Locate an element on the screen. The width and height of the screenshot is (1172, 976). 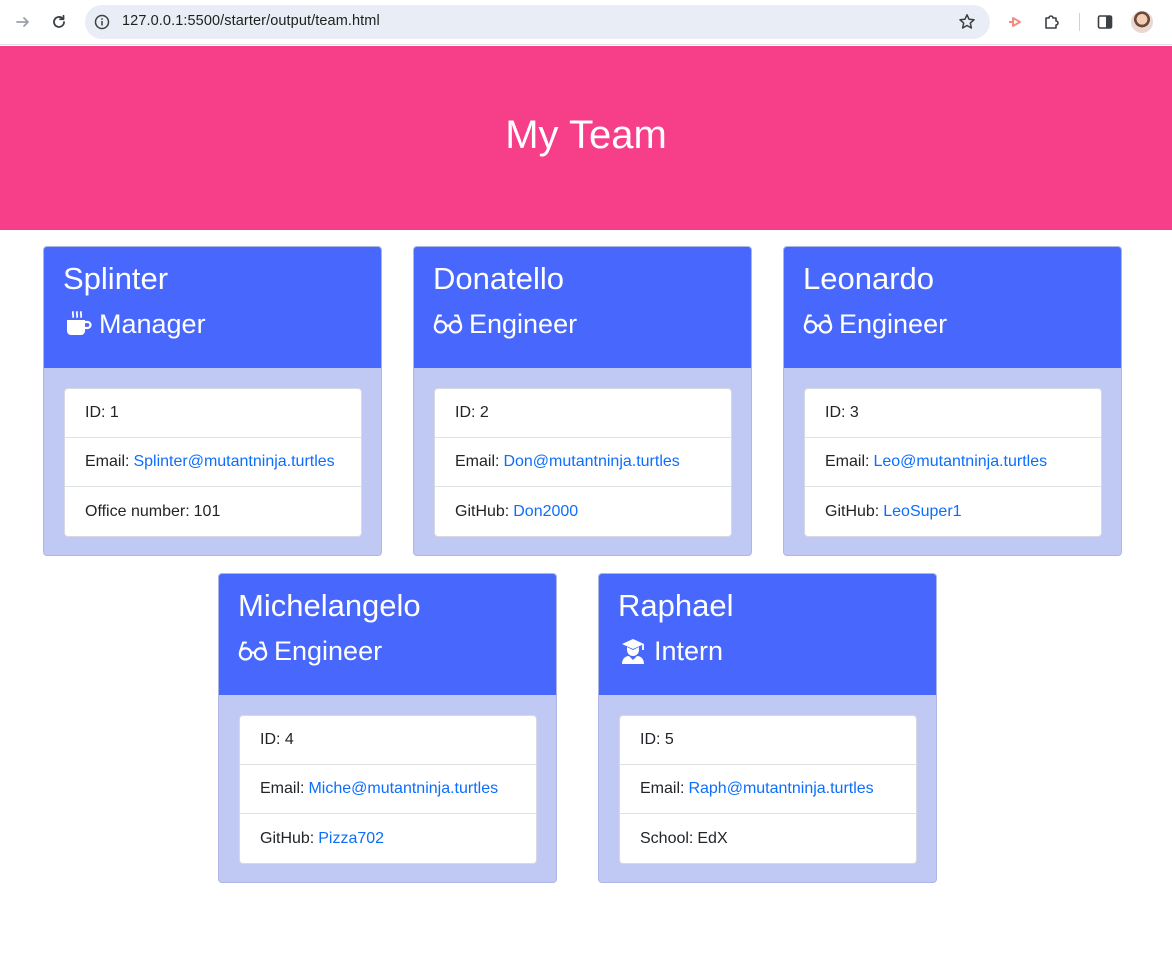
address-bar: 127.0.0.1:5500/starter/output/team.html is located at coordinates (537, 22).